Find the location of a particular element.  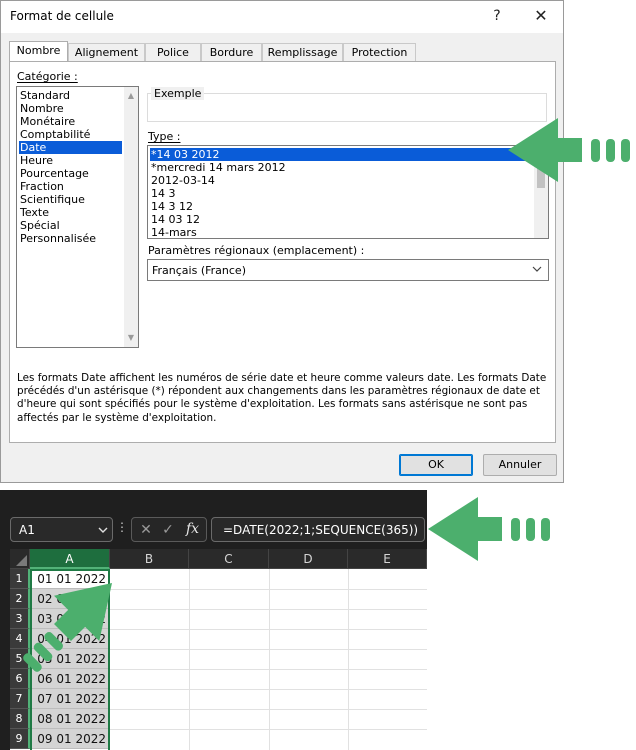

row-header: 2 is located at coordinates (20, 599).